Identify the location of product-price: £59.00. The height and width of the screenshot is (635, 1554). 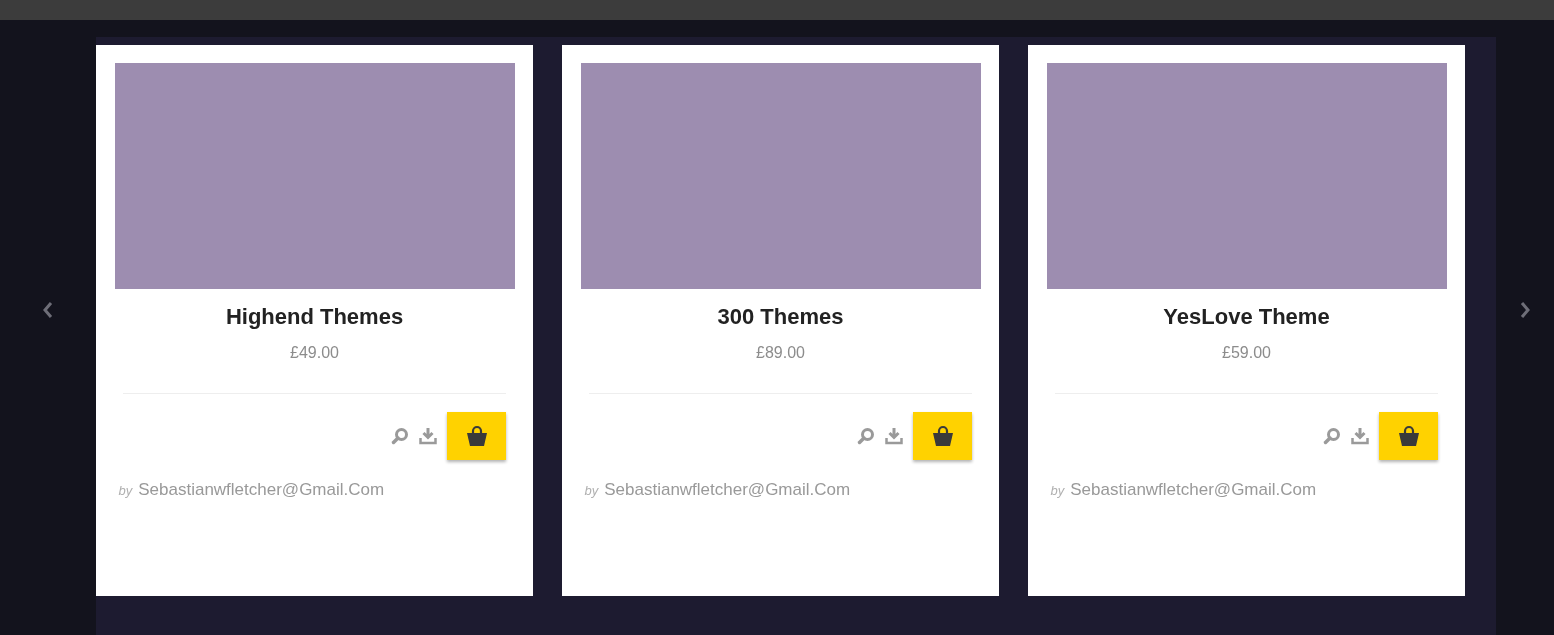
(1246, 353).